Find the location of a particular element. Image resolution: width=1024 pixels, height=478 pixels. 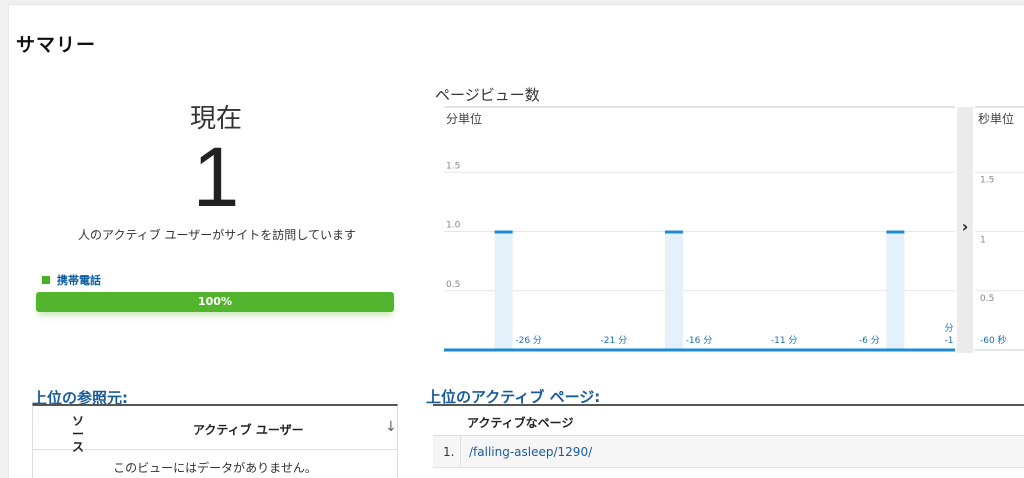

legend-swatch is located at coordinates (46, 280).